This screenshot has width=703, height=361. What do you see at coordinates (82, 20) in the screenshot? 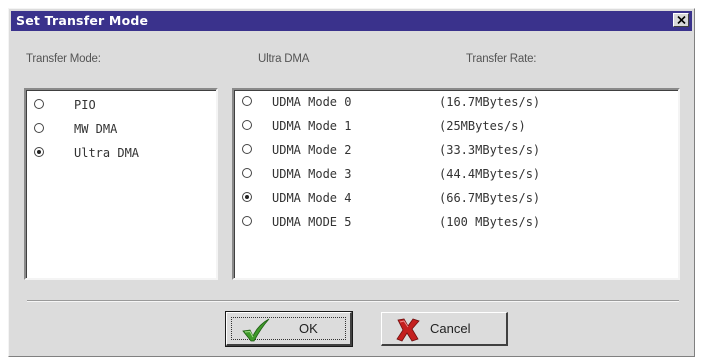
I see `window-title: Set Transfer Mode` at bounding box center [82, 20].